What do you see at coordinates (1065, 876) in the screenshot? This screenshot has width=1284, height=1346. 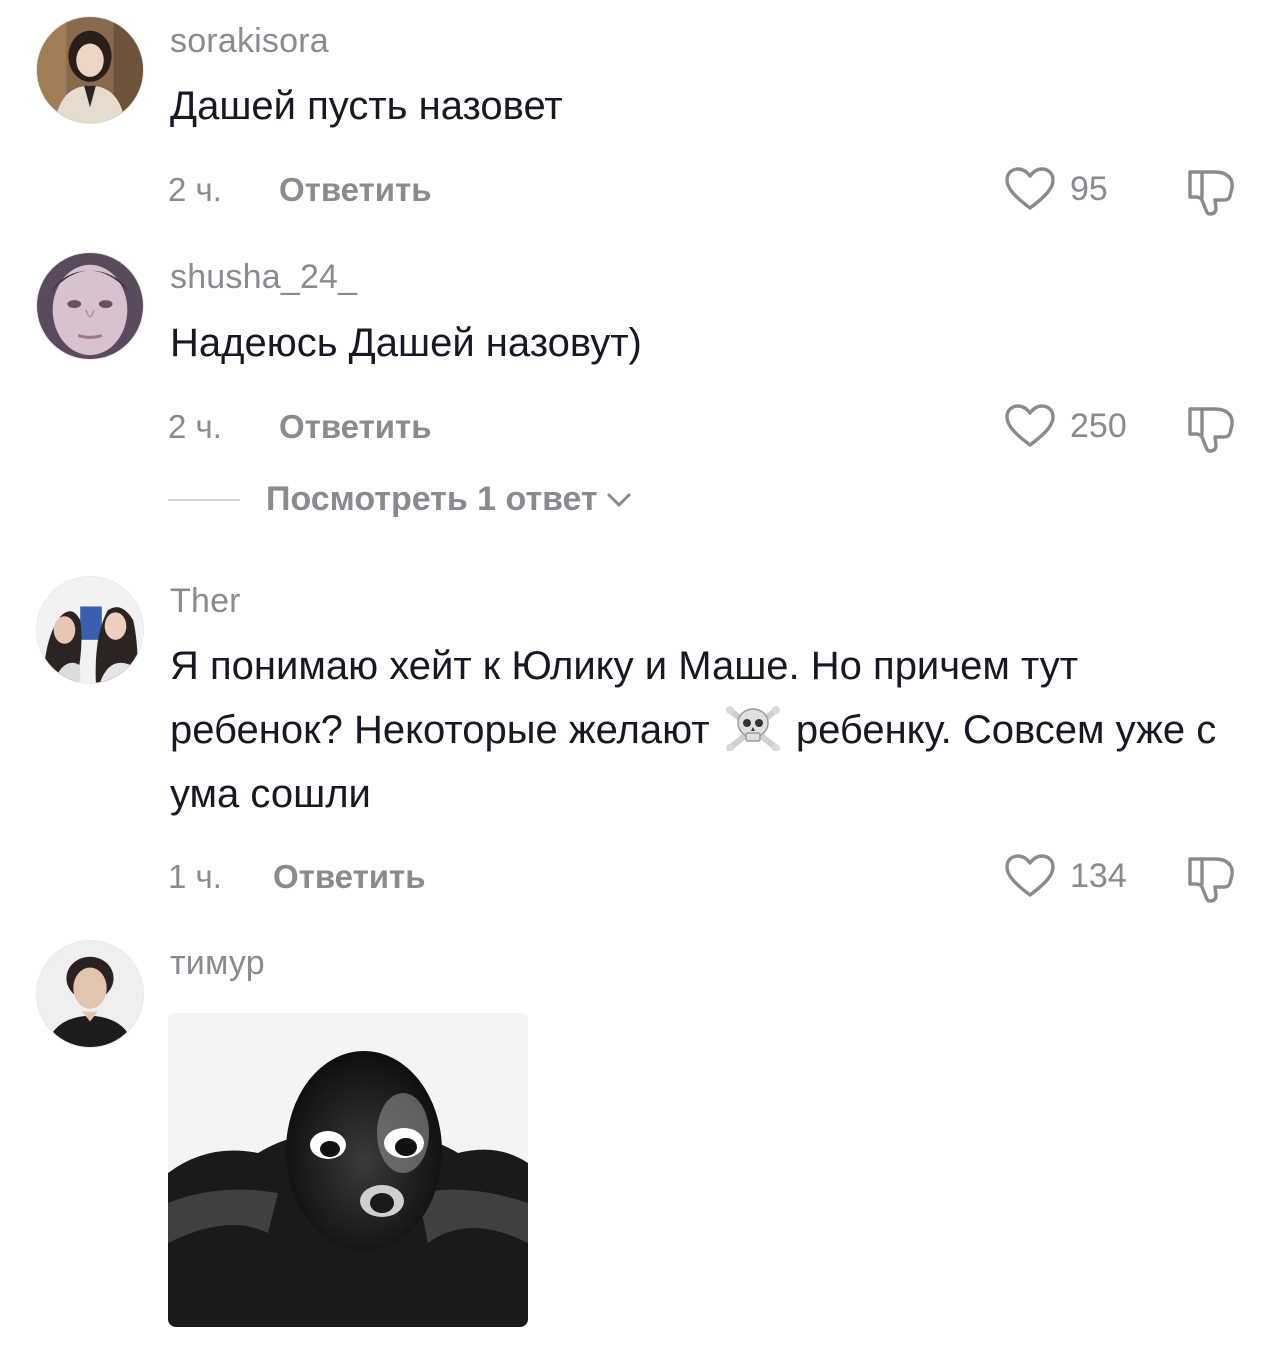 I see `like-button: 134` at bounding box center [1065, 876].